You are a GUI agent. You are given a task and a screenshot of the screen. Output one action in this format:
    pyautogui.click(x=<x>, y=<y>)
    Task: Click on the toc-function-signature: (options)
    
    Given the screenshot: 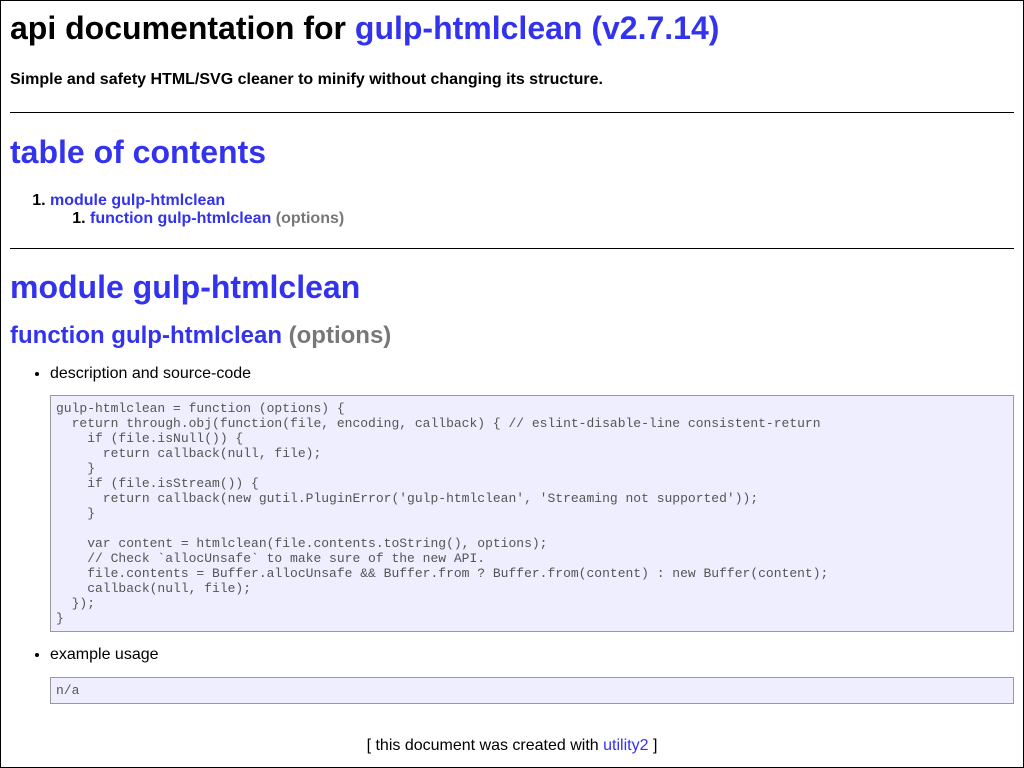 What is the action you would take?
    pyautogui.click(x=310, y=218)
    